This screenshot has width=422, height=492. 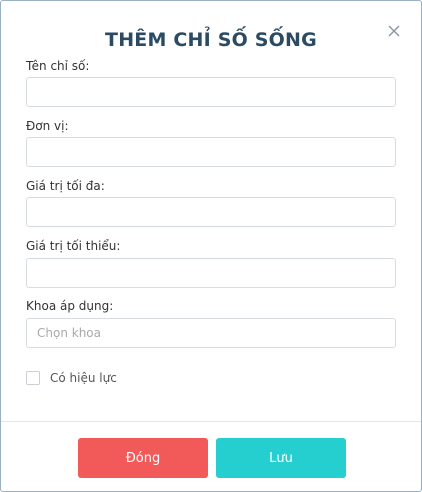 What do you see at coordinates (143, 458) in the screenshot?
I see `close-button: Đóng` at bounding box center [143, 458].